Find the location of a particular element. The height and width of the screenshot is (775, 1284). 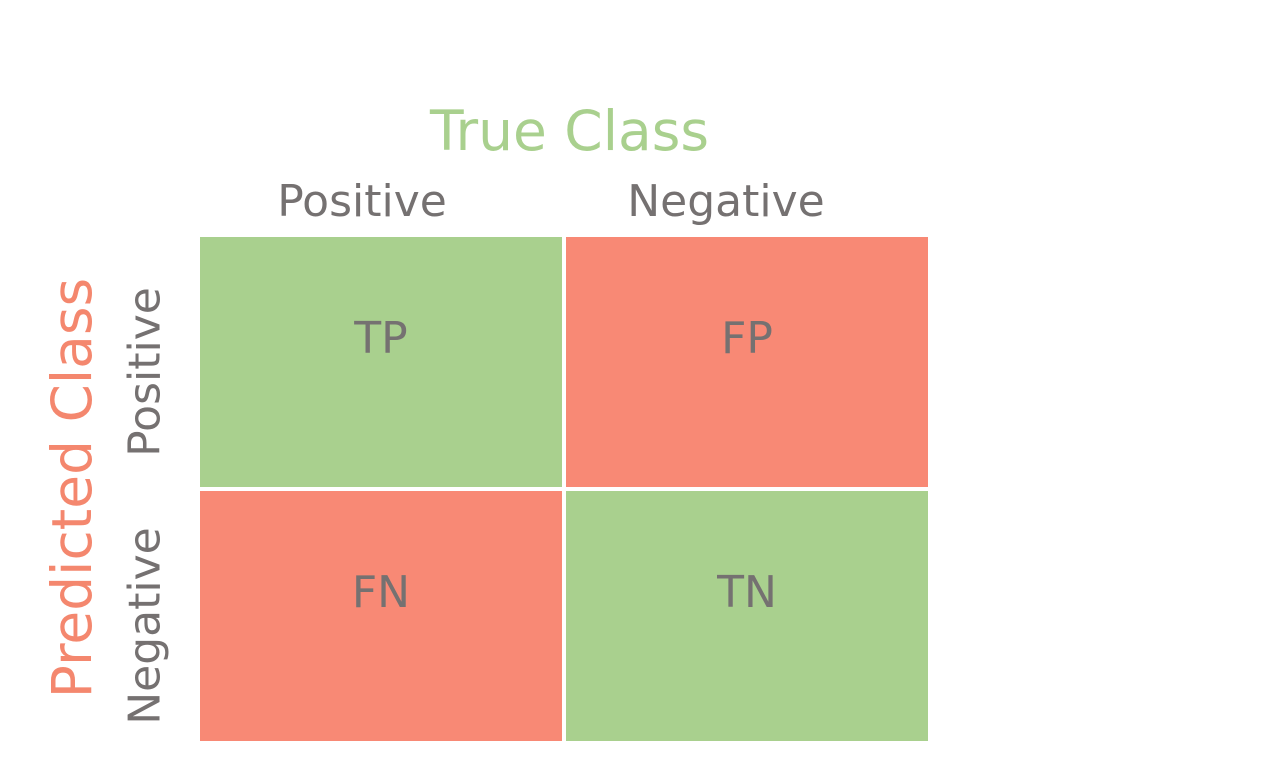

matrix-cell-true-positive: TP is located at coordinates (381, 362).